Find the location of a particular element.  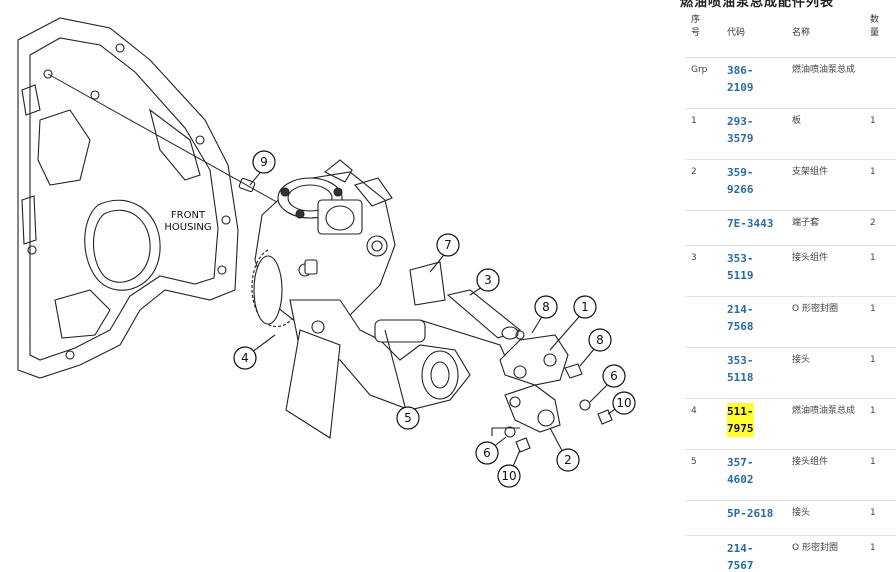

row-name: 支架组件 is located at coordinates (824, 185).